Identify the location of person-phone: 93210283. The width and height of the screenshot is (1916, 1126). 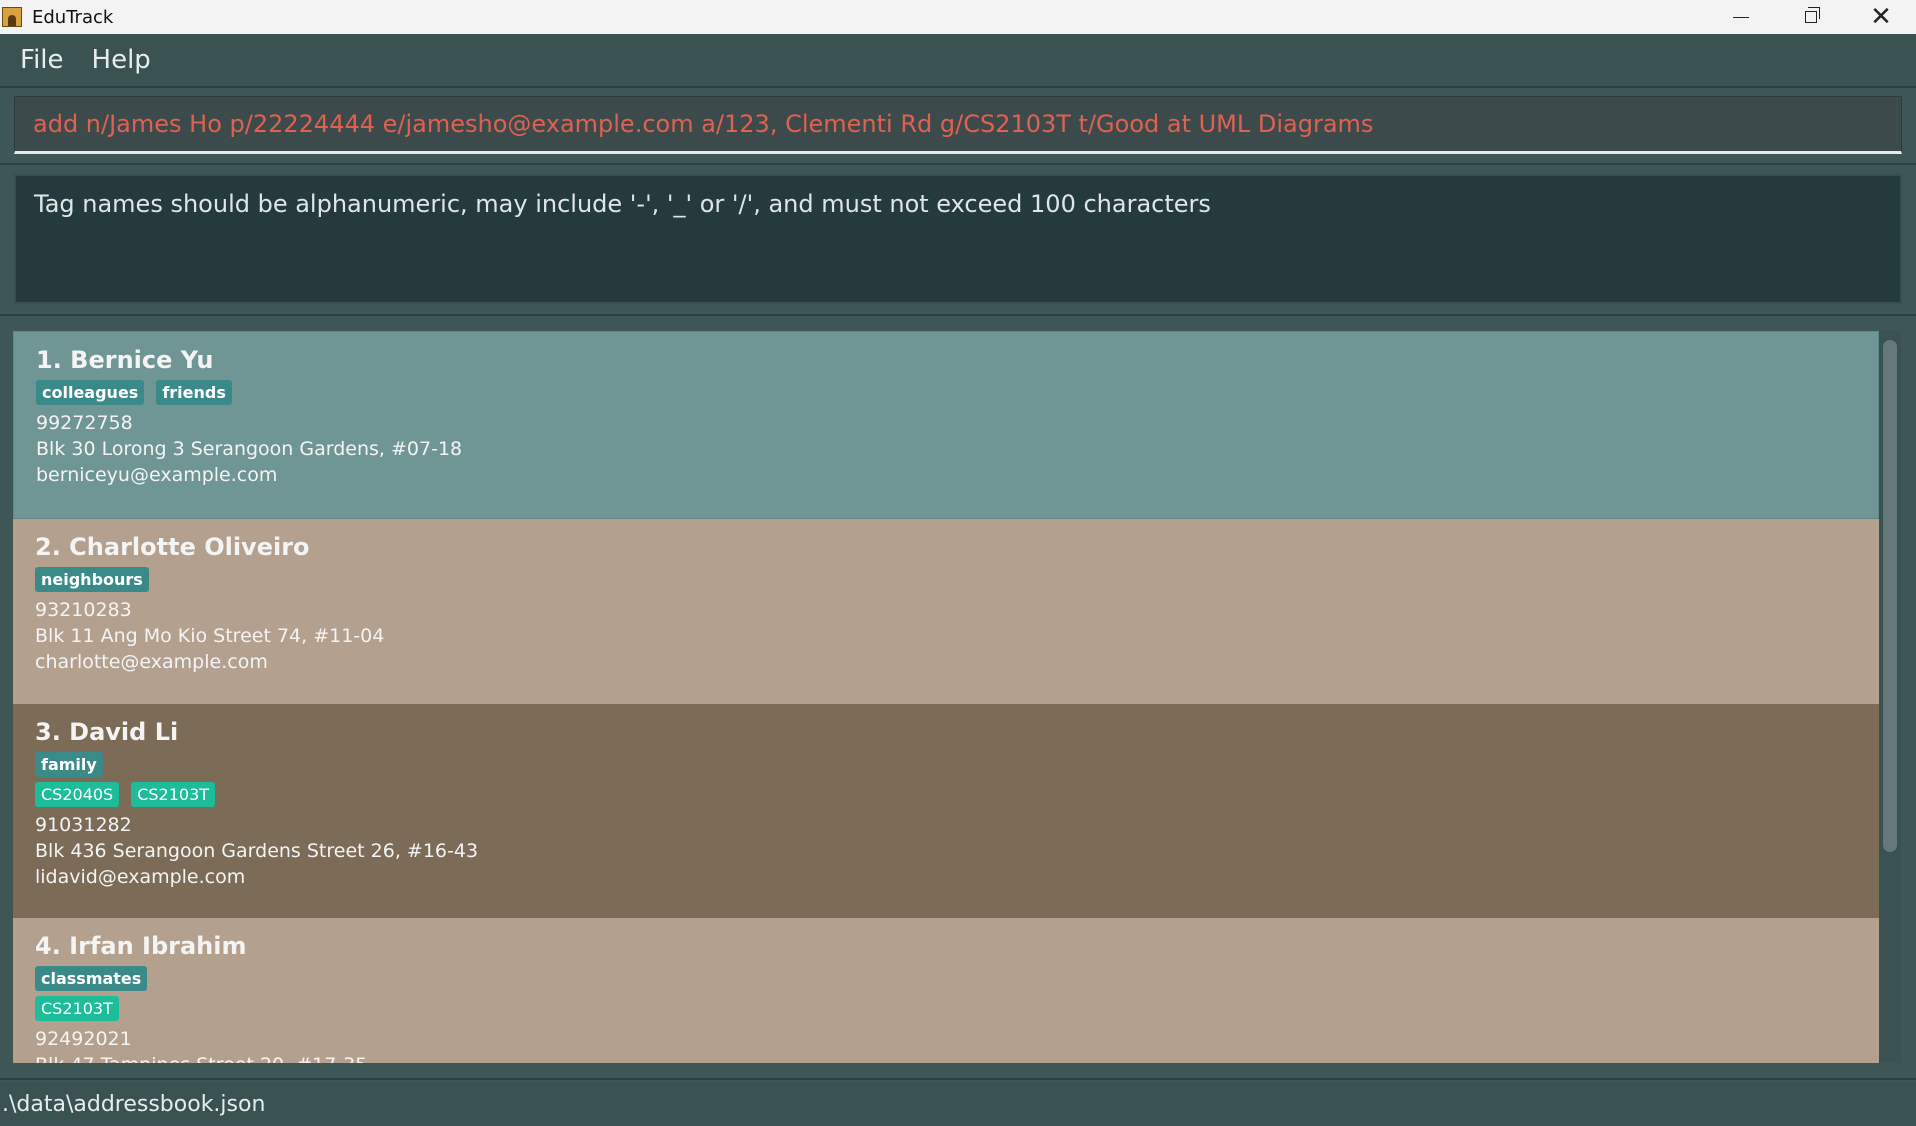
(83, 610).